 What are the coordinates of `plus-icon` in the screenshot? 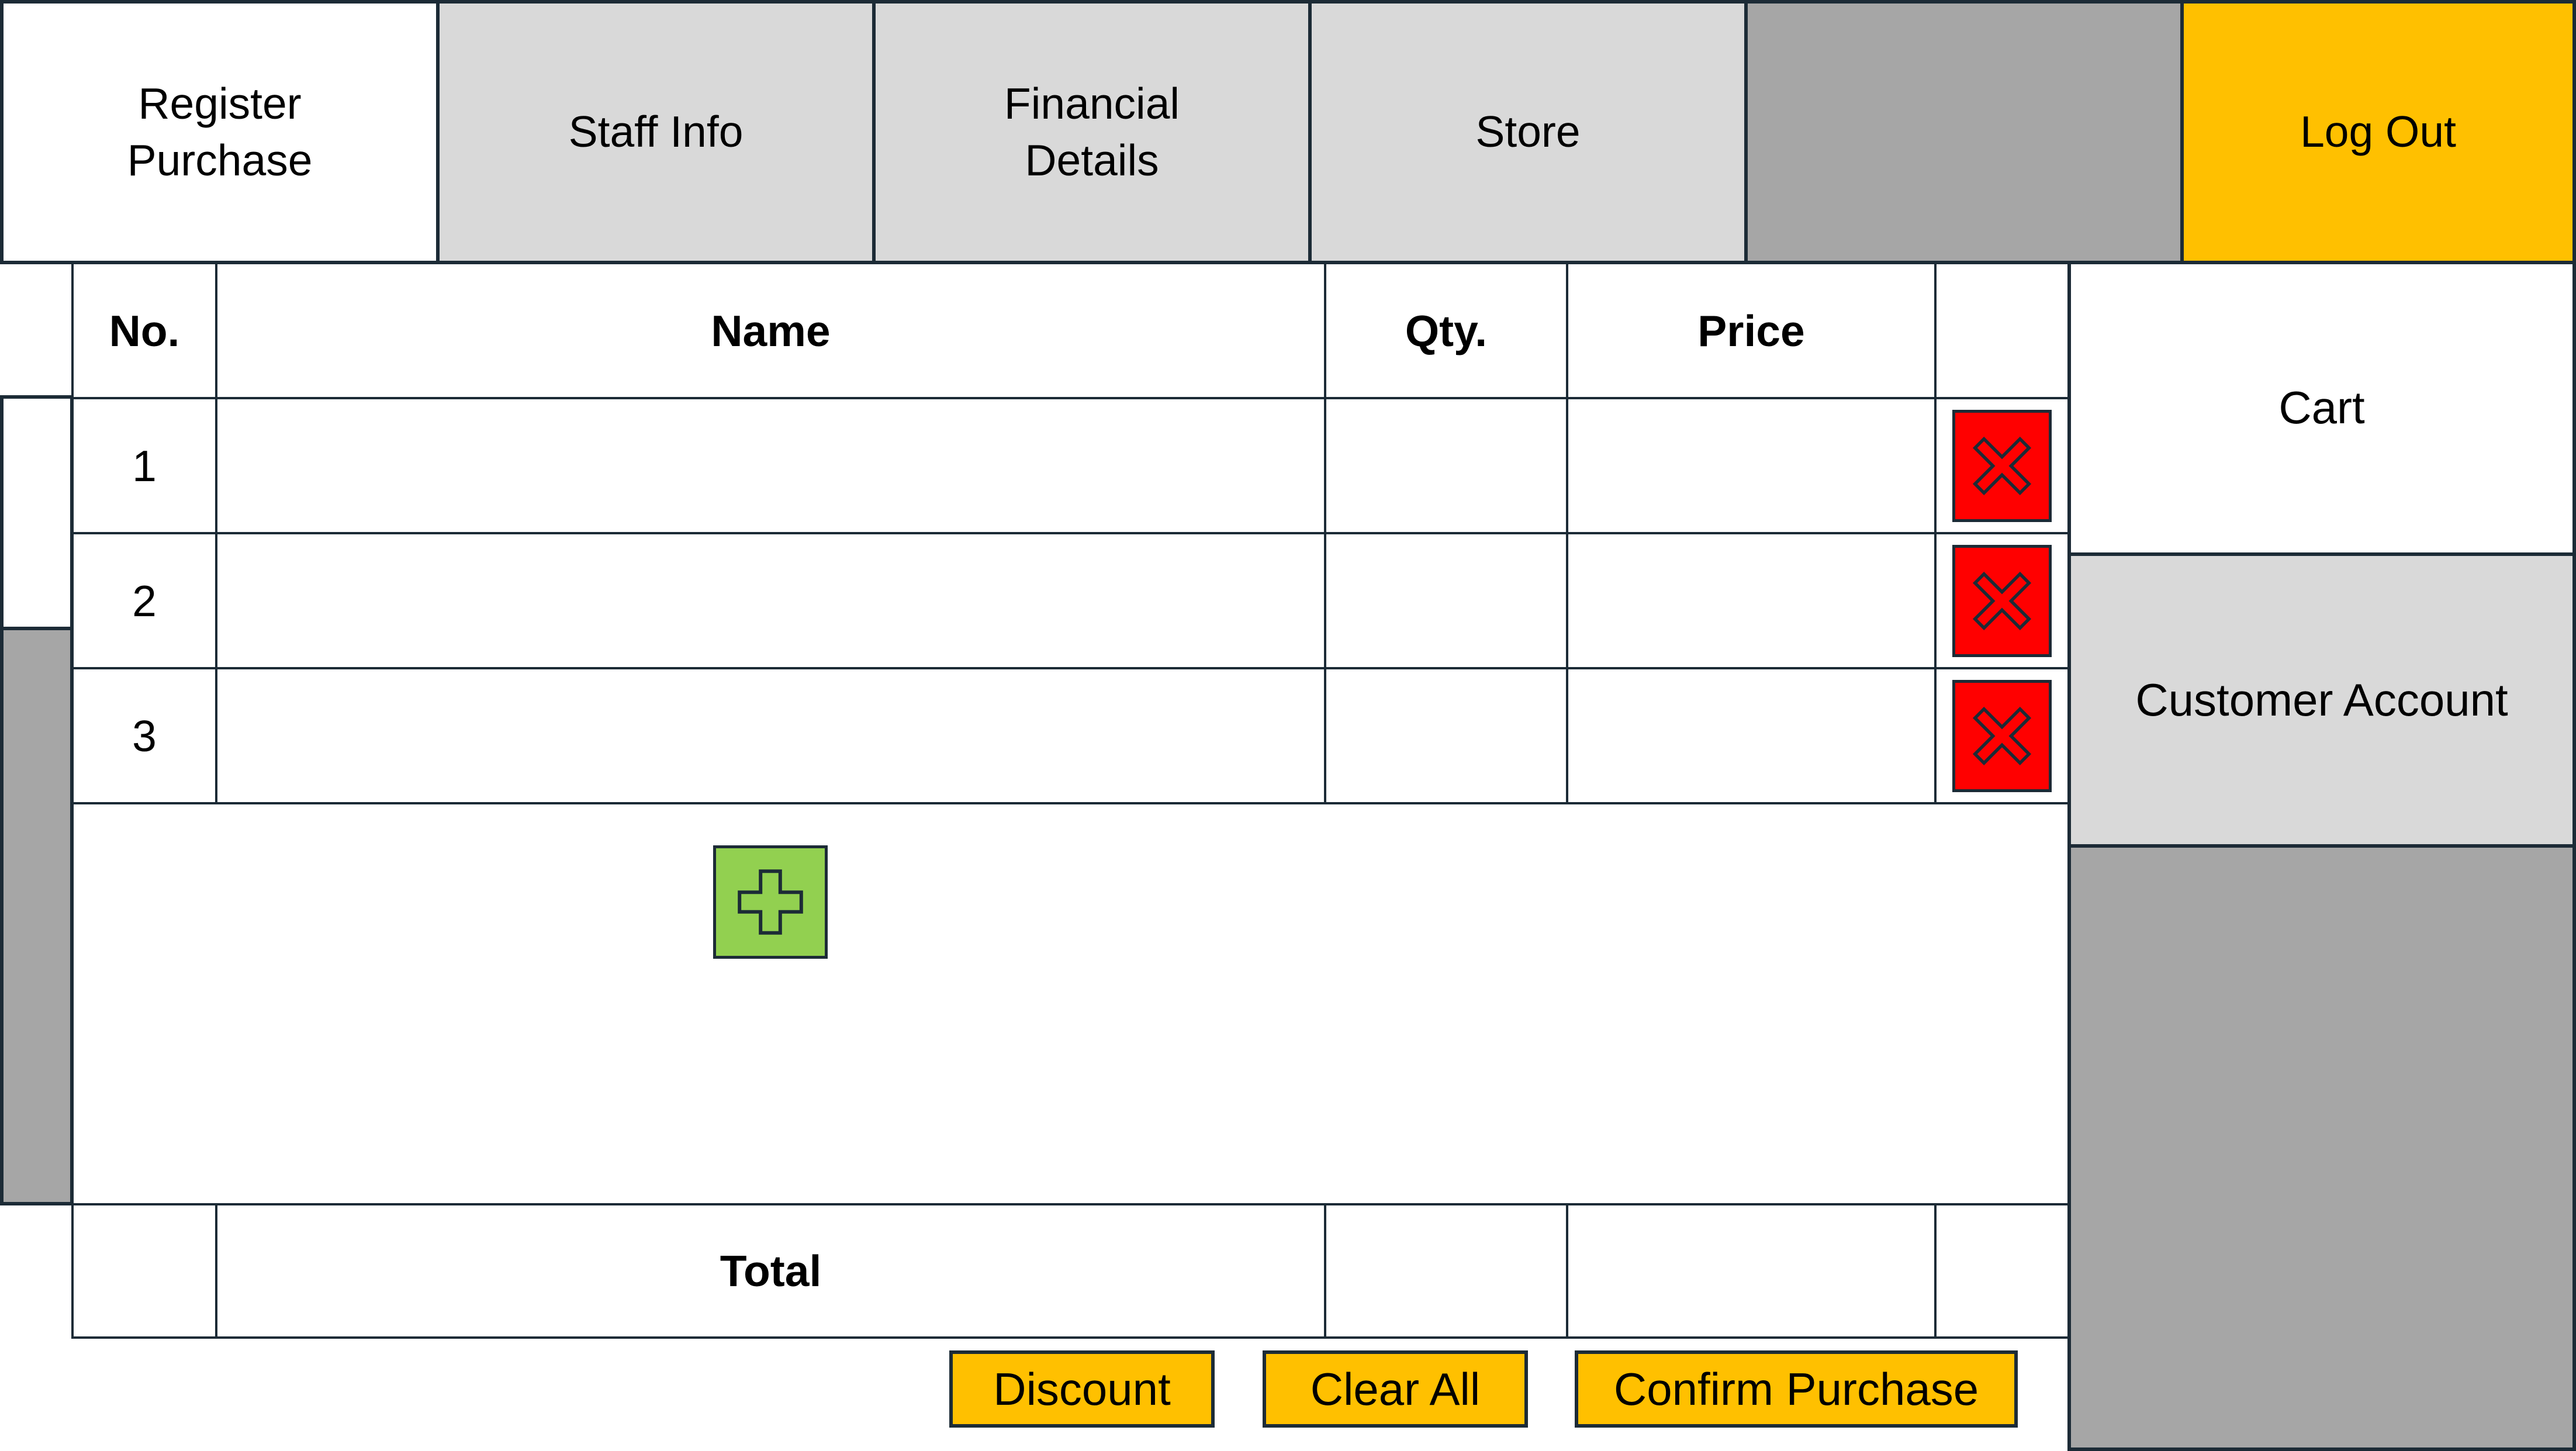 It's located at (770, 902).